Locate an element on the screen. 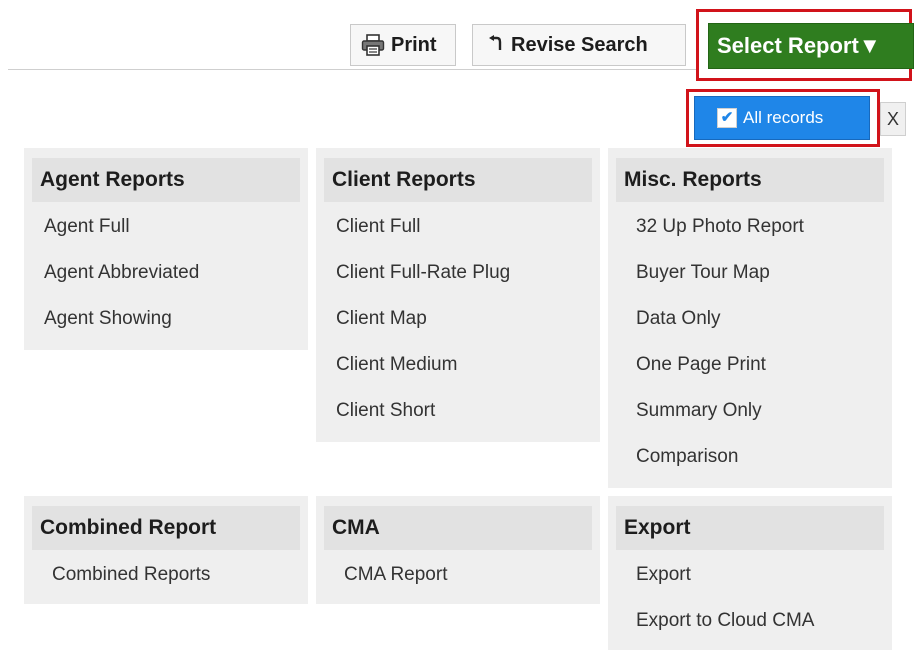 This screenshot has width=917, height=662. report-group-title: Client Reports is located at coordinates (458, 180).